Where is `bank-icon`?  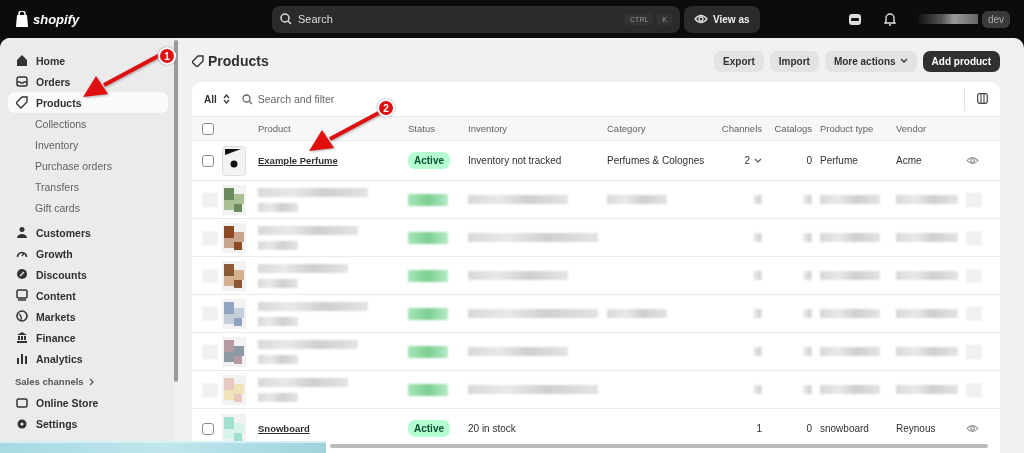 bank-icon is located at coordinates (22, 337).